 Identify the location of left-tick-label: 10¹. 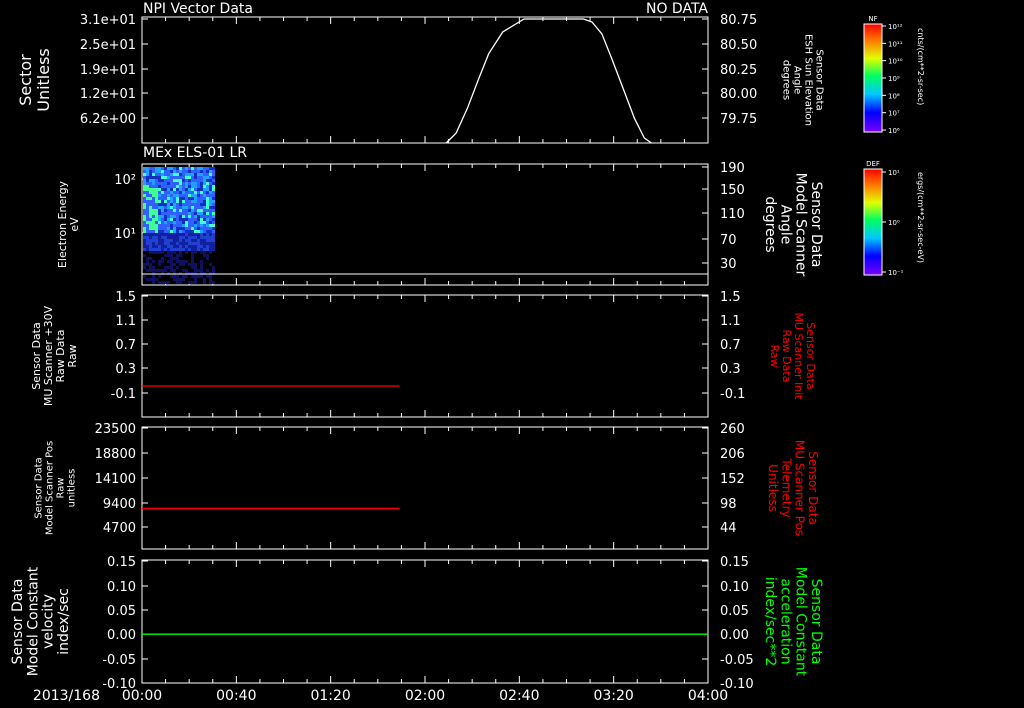
(125, 234).